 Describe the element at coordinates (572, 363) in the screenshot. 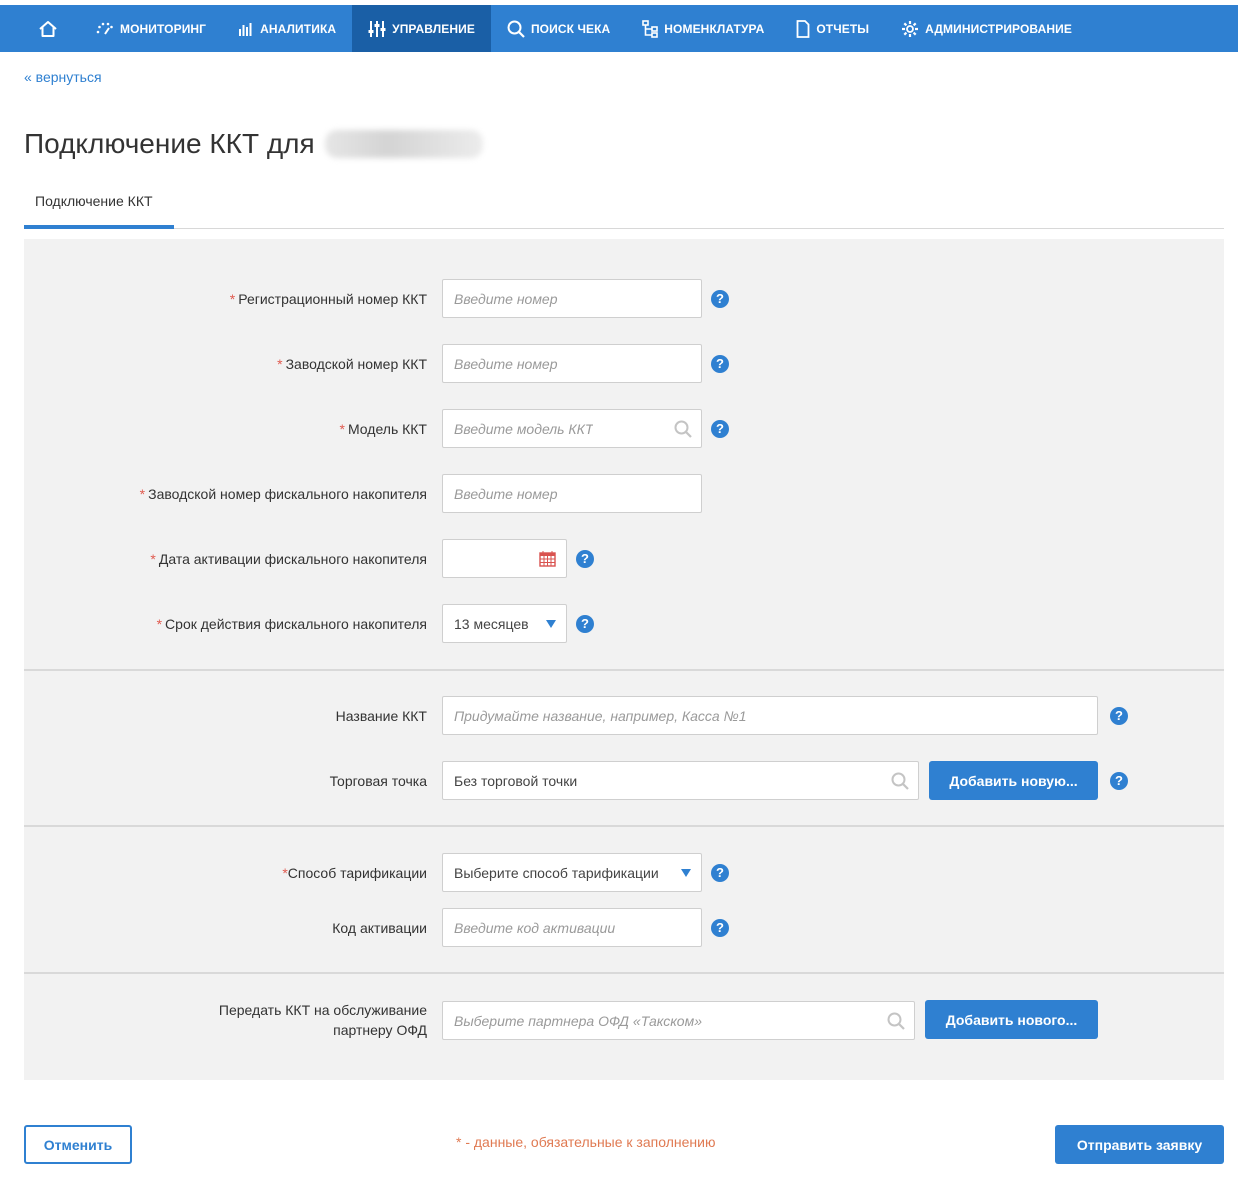

I see `serial-number-input: Введите номер` at that location.